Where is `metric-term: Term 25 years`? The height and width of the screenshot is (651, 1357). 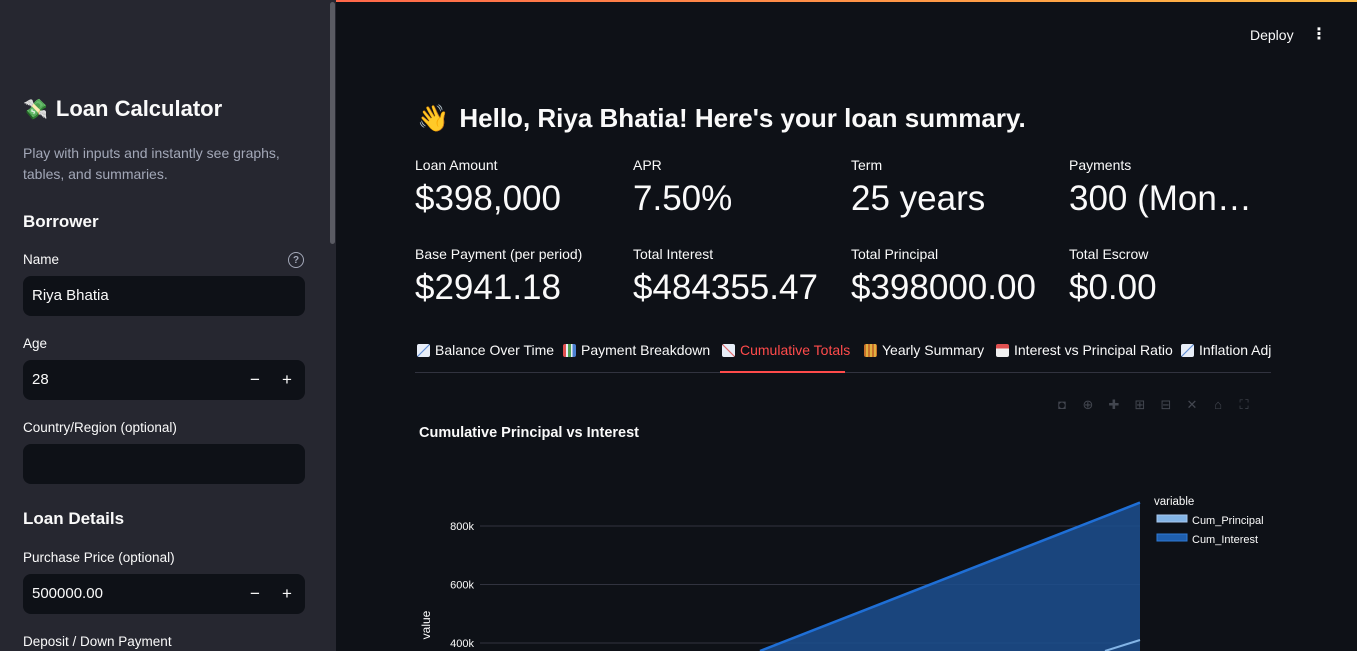 metric-term: Term 25 years is located at coordinates (951, 188).